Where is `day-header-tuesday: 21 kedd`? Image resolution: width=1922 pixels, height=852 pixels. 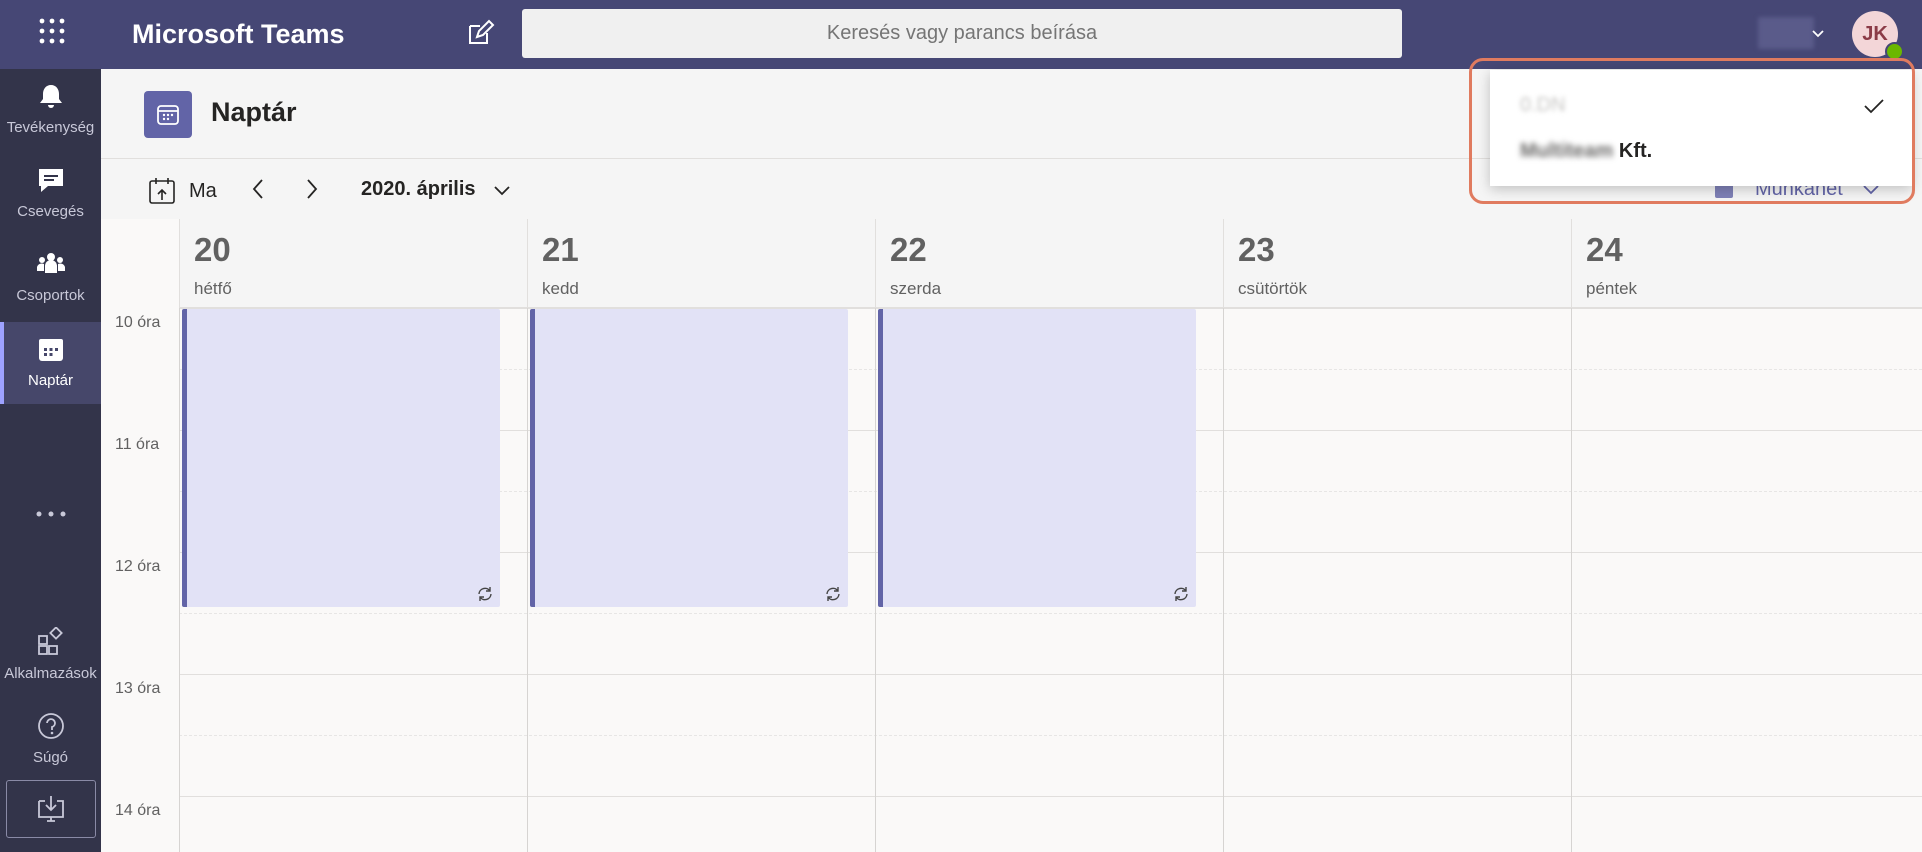 day-header-tuesday: 21 kedd is located at coordinates (701, 263).